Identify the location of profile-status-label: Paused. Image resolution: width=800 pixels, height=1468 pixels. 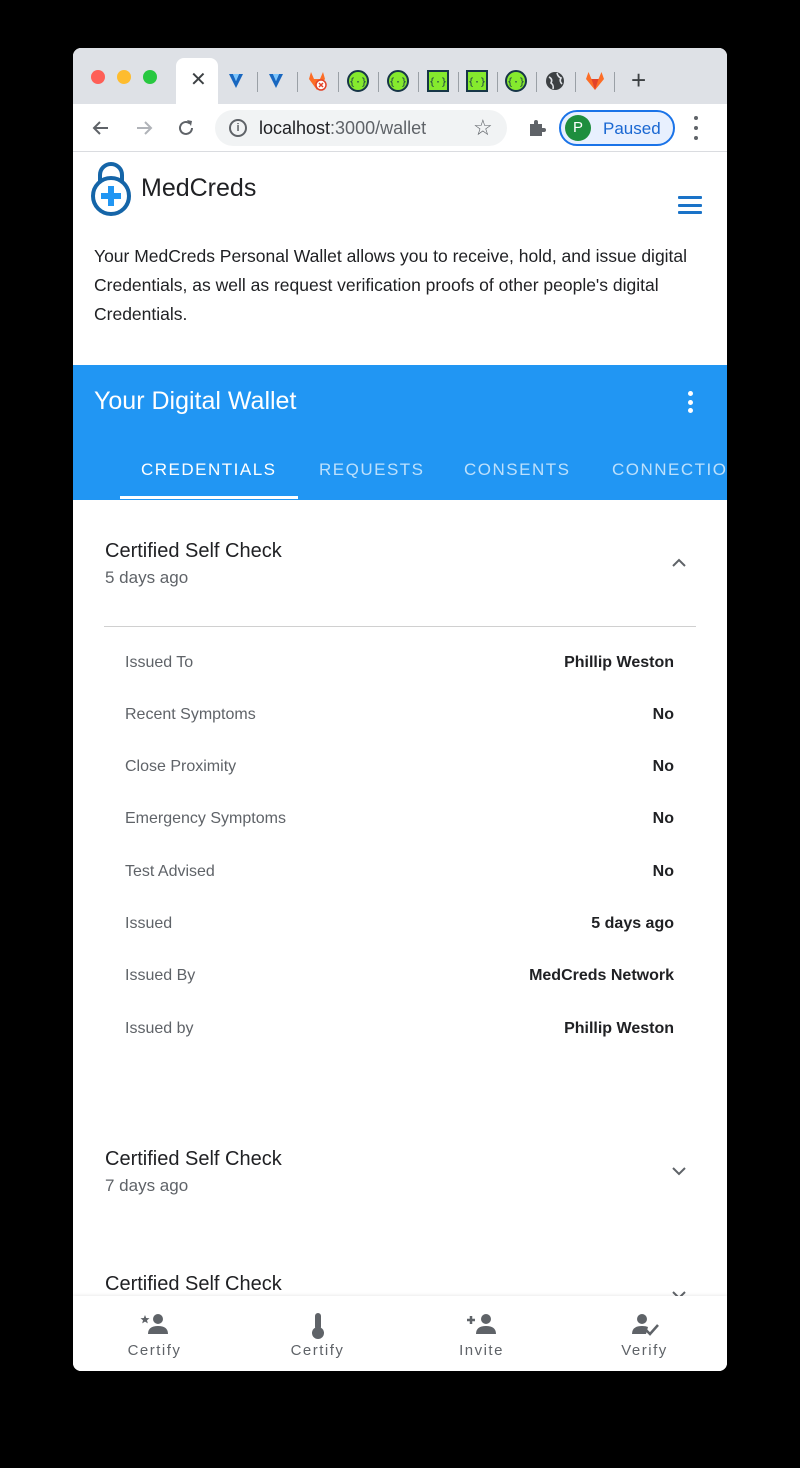
(632, 128).